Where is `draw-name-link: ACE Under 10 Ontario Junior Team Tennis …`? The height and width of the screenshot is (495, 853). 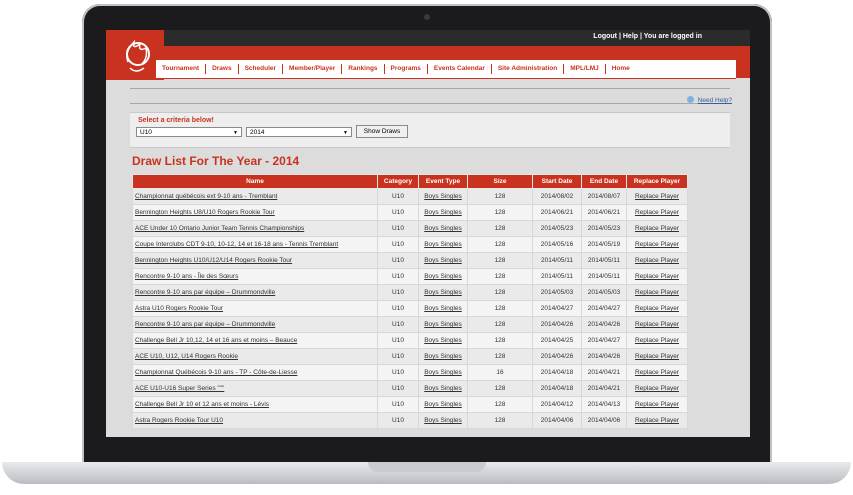 draw-name-link: ACE Under 10 Ontario Junior Team Tennis … is located at coordinates (255, 228).